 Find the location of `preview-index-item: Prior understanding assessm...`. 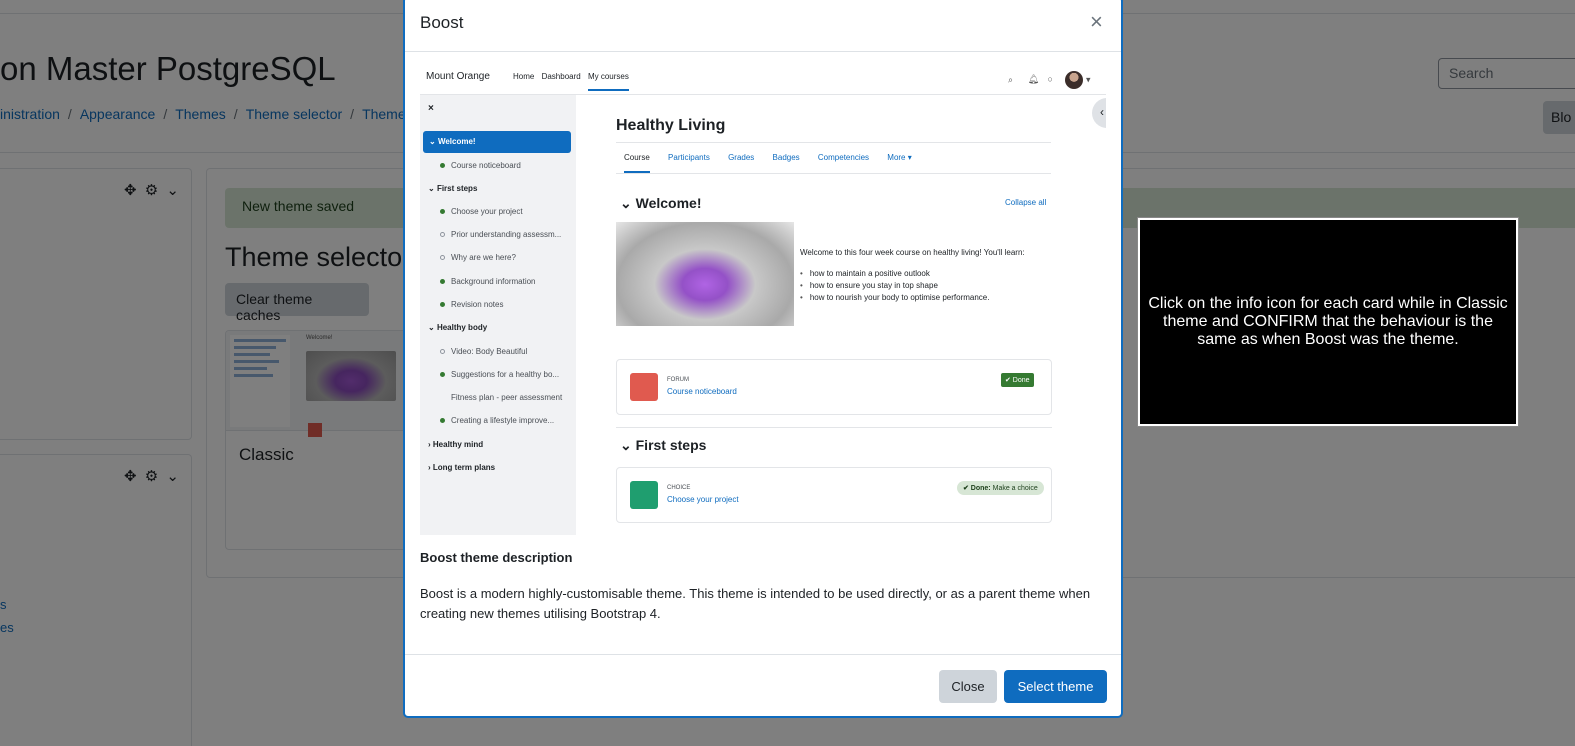

preview-index-item: Prior understanding assessm... is located at coordinates (500, 234).